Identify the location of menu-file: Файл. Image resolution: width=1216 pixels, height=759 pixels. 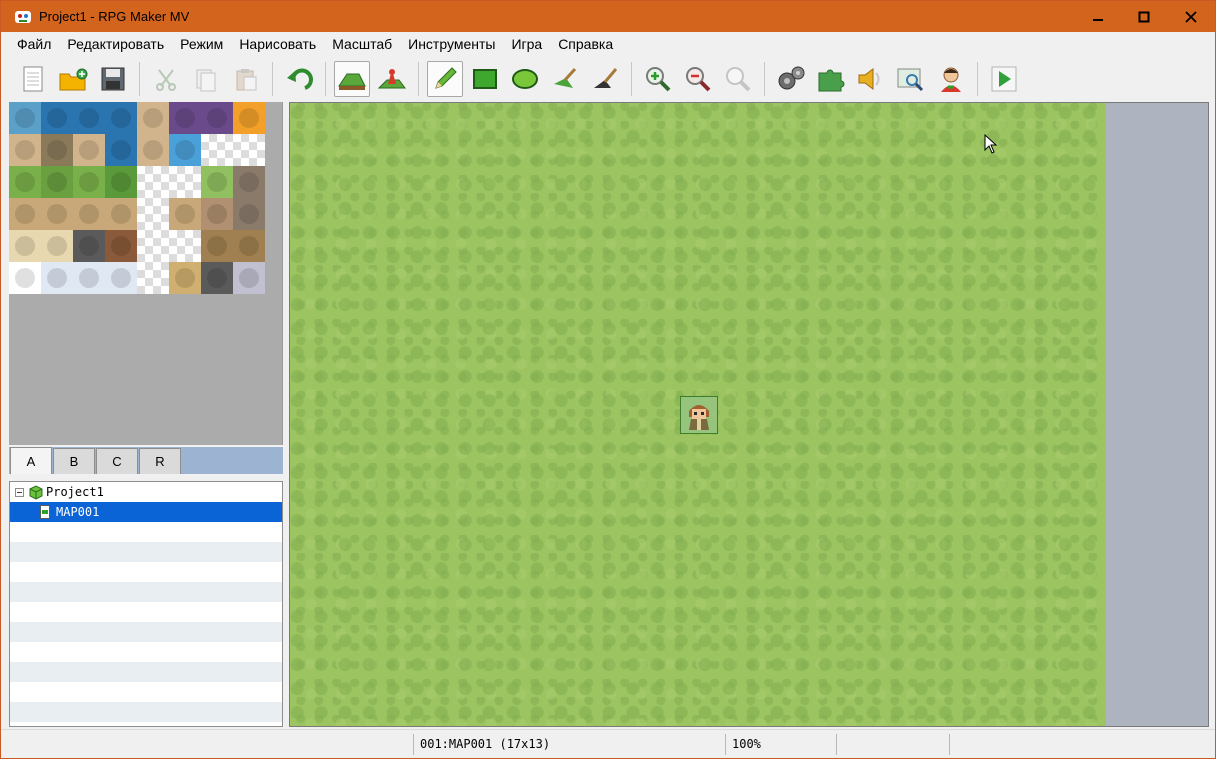
(34, 44).